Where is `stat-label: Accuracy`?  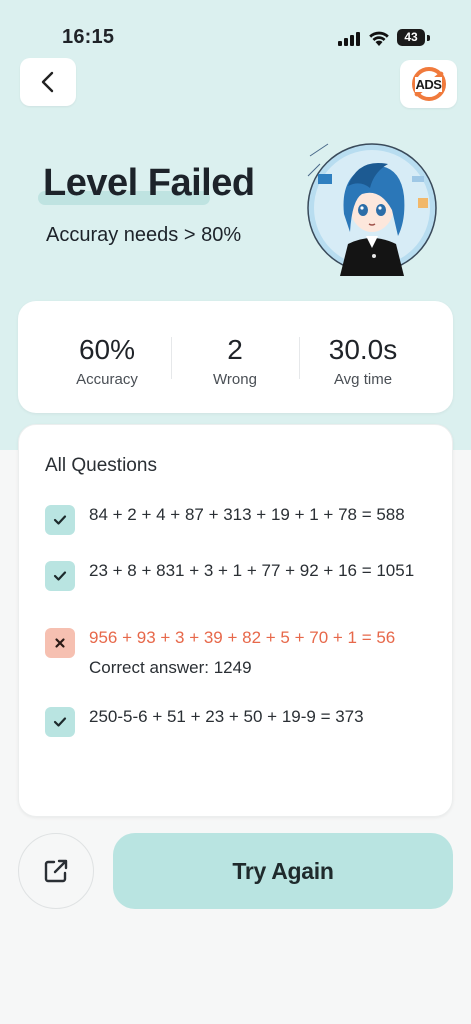
stat-label: Accuracy is located at coordinates (107, 379).